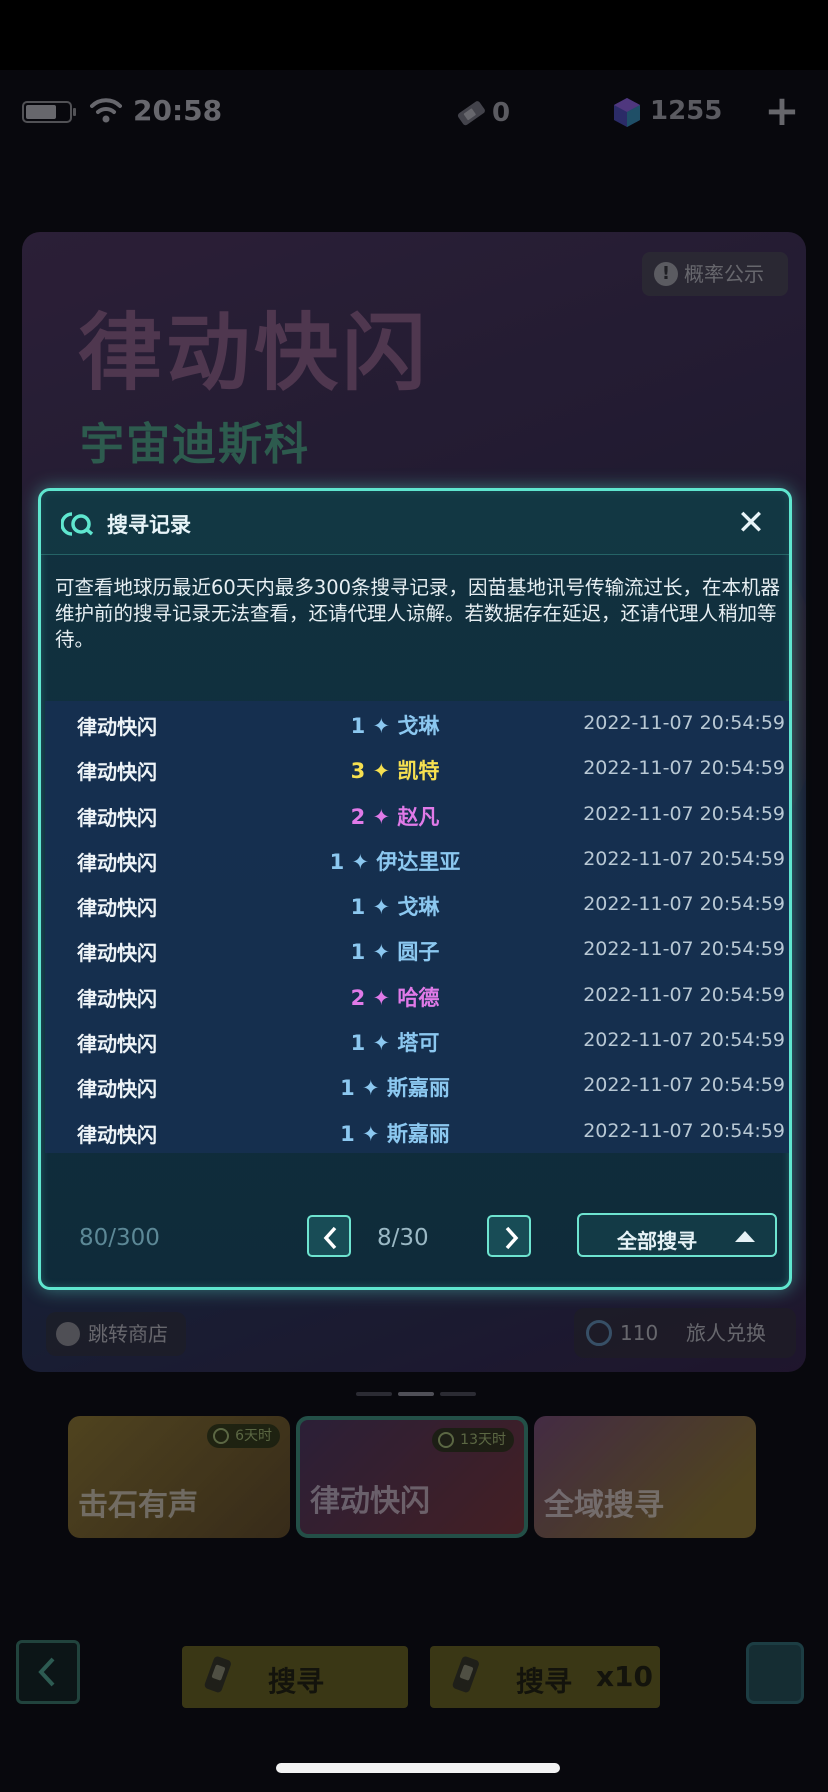  I want to click on record-result: 2 ✦ 赵凡, so click(395, 816).